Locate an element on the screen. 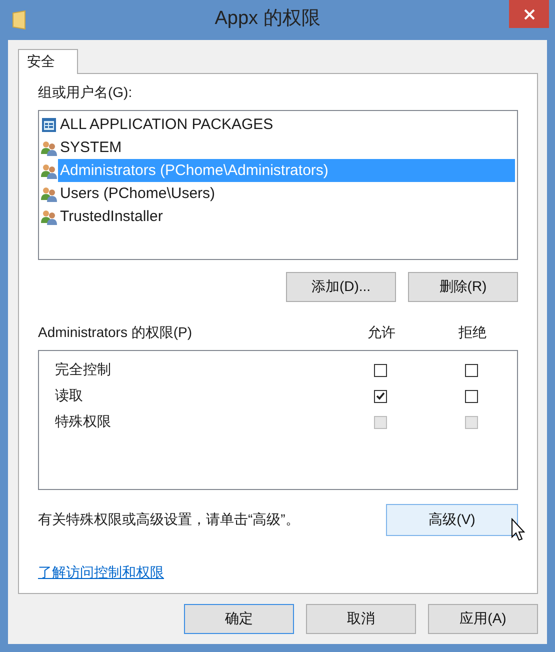 The image size is (555, 652). dialog-button: 删除(R) is located at coordinates (463, 287).